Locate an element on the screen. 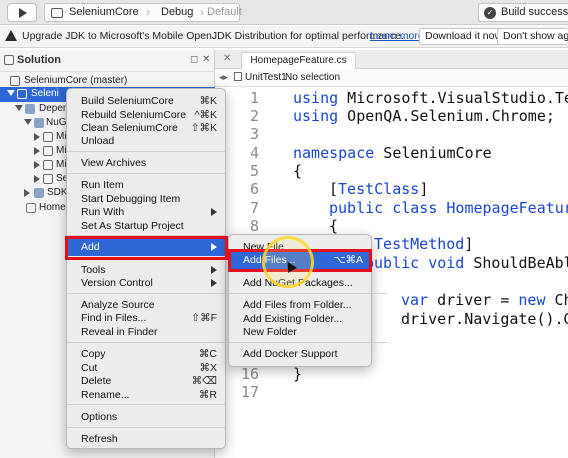 Image resolution: width=568 pixels, height=458 pixels. scheme-config: Debug is located at coordinates (177, 12).